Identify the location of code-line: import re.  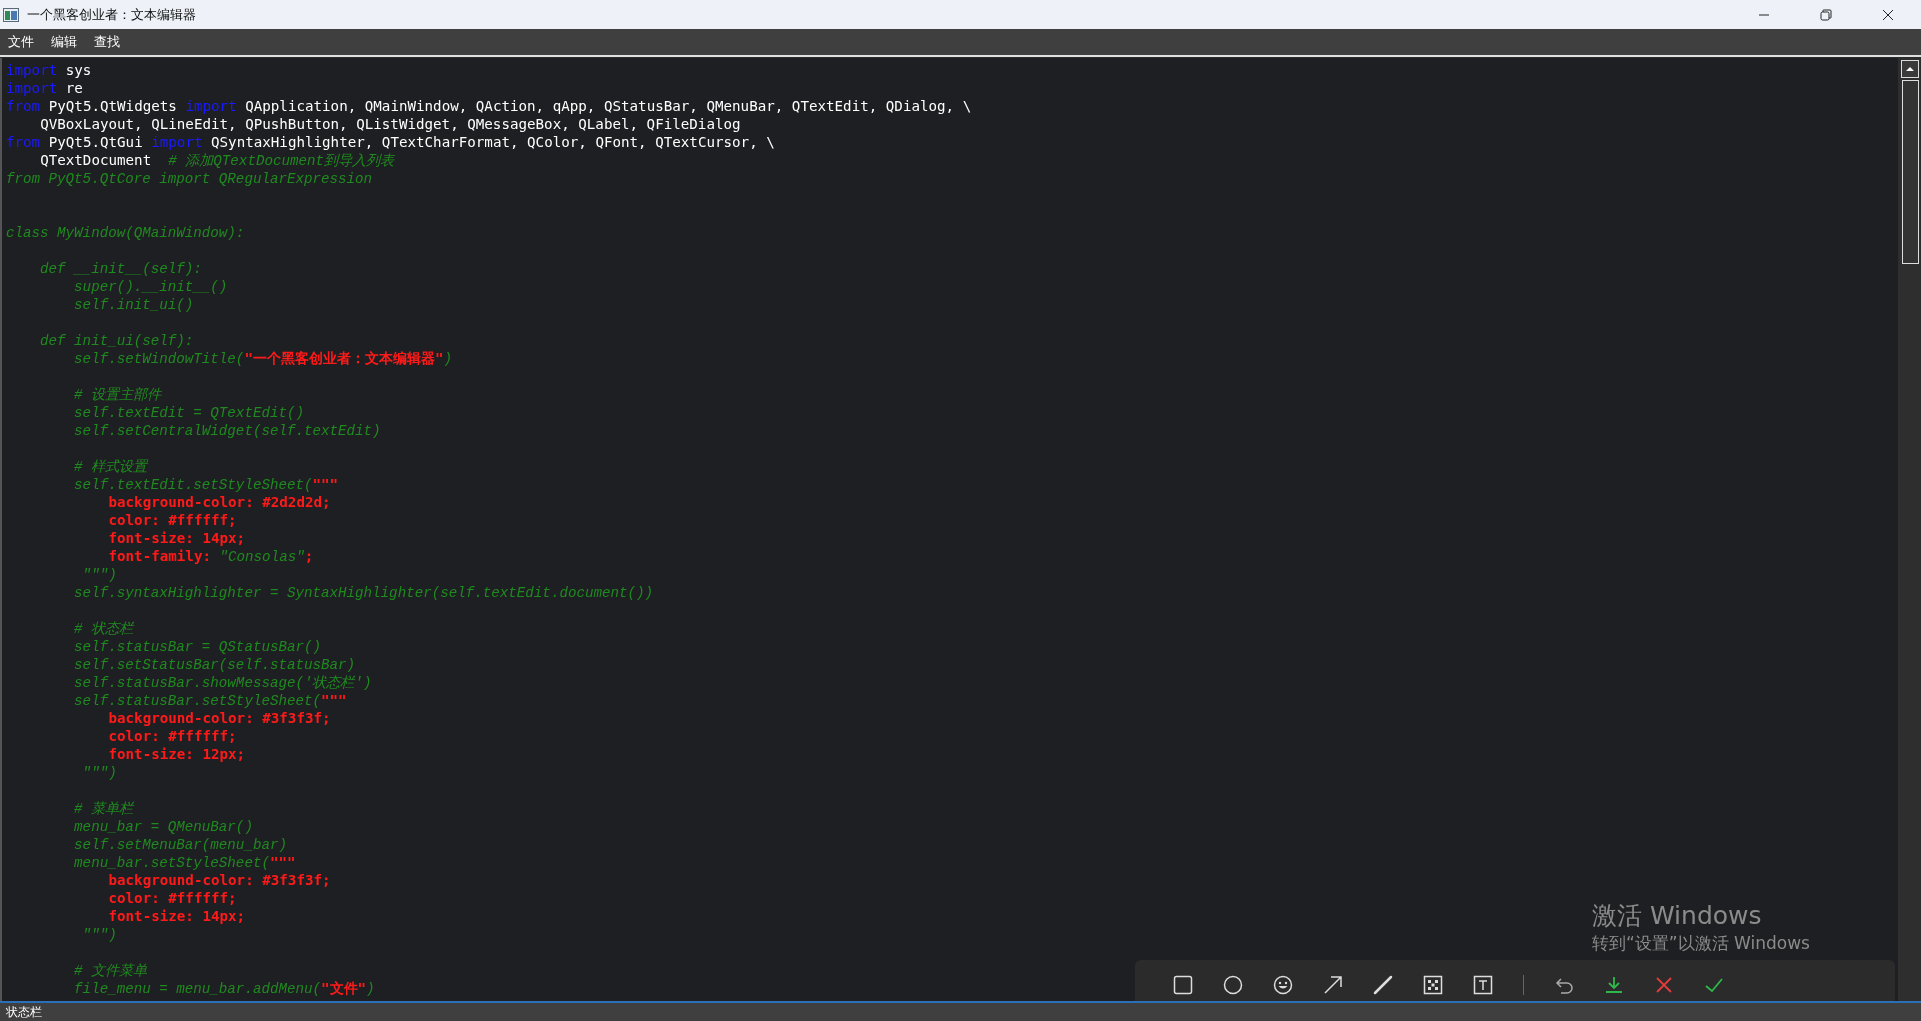
(44, 88).